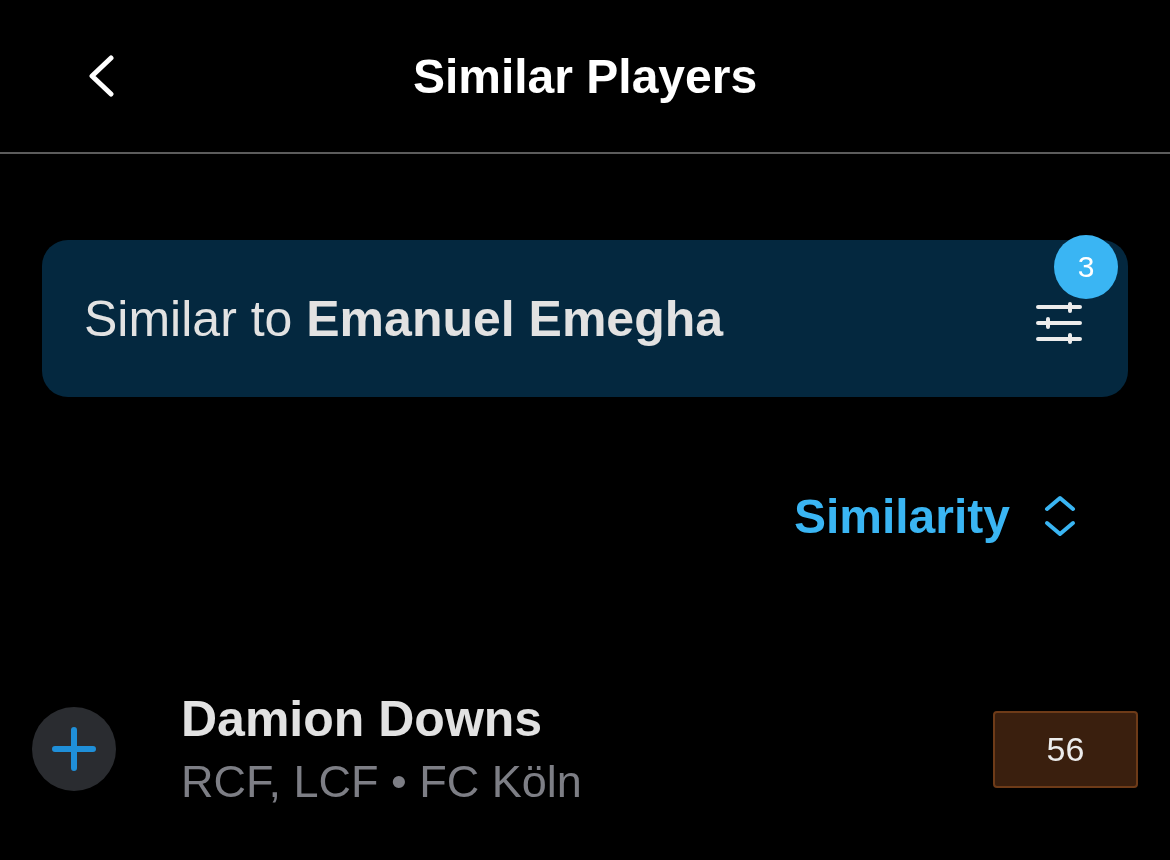  What do you see at coordinates (362, 719) in the screenshot?
I see `player-name: Damion Downs` at bounding box center [362, 719].